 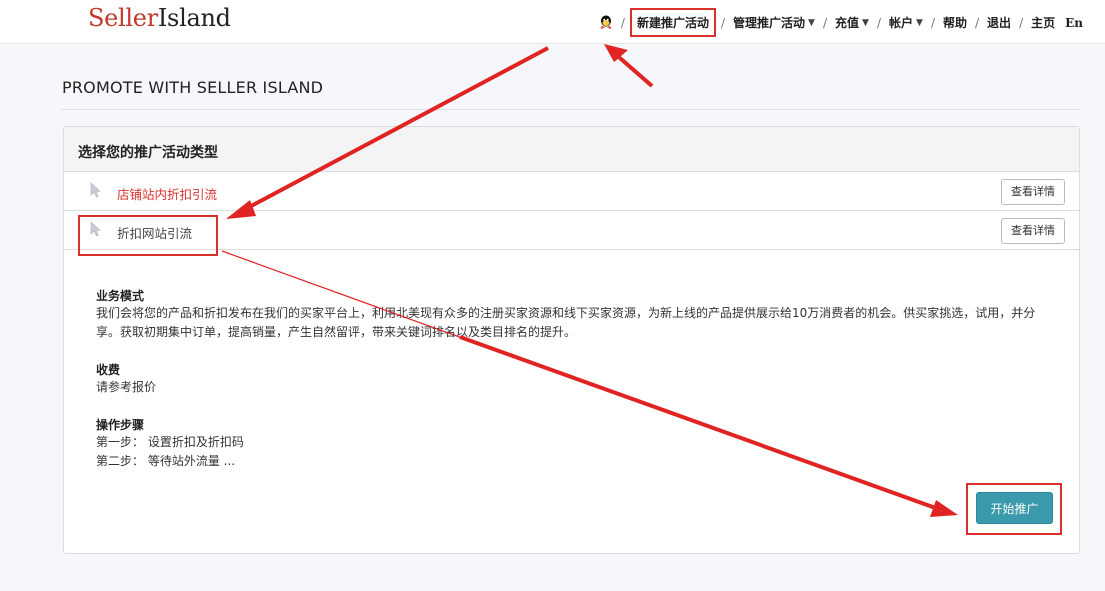 I want to click on nav-account-label: 帐户, so click(x=901, y=23).